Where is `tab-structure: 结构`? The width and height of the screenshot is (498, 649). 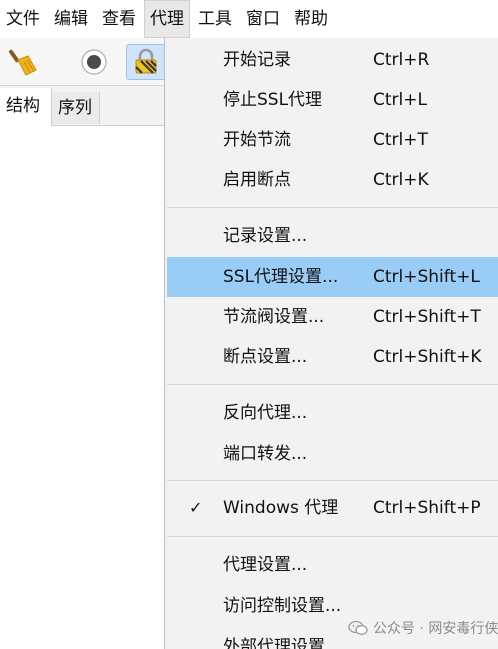 tab-structure: 结构 is located at coordinates (26, 107).